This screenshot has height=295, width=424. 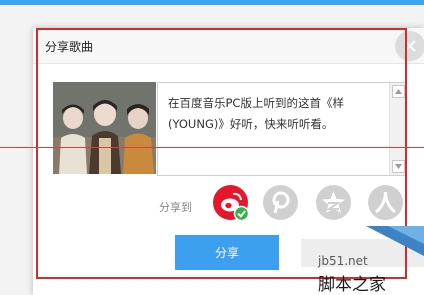 What do you see at coordinates (104, 128) in the screenshot?
I see `album-cover-image` at bounding box center [104, 128].